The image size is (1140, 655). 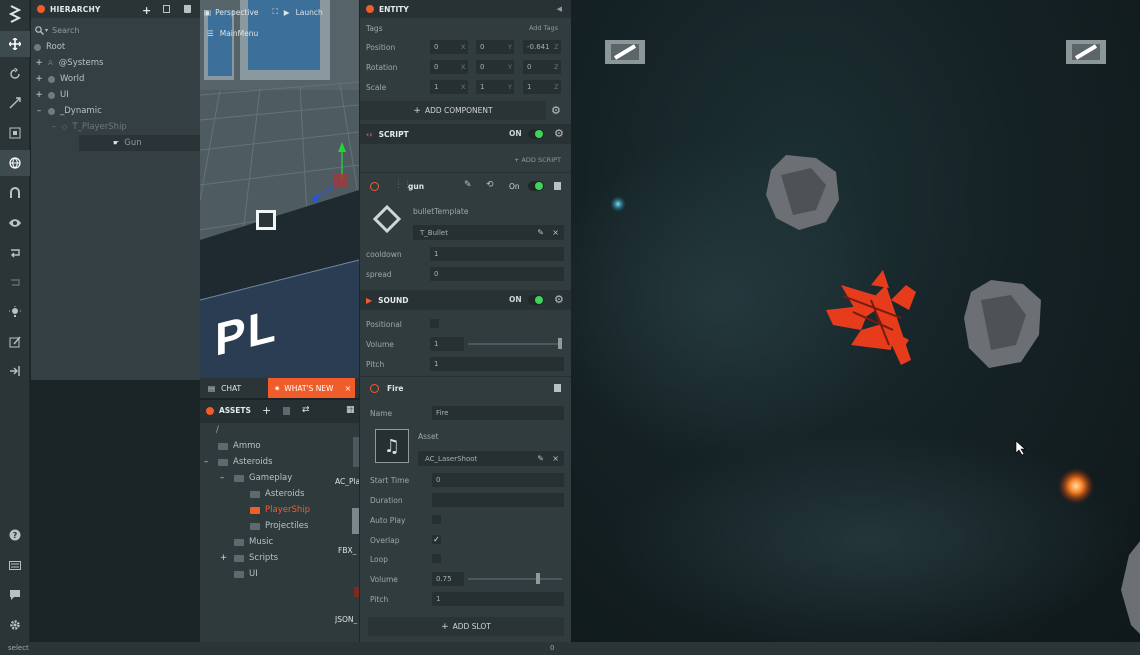 What do you see at coordinates (536, 300) in the screenshot?
I see `sound-enabled-toggle` at bounding box center [536, 300].